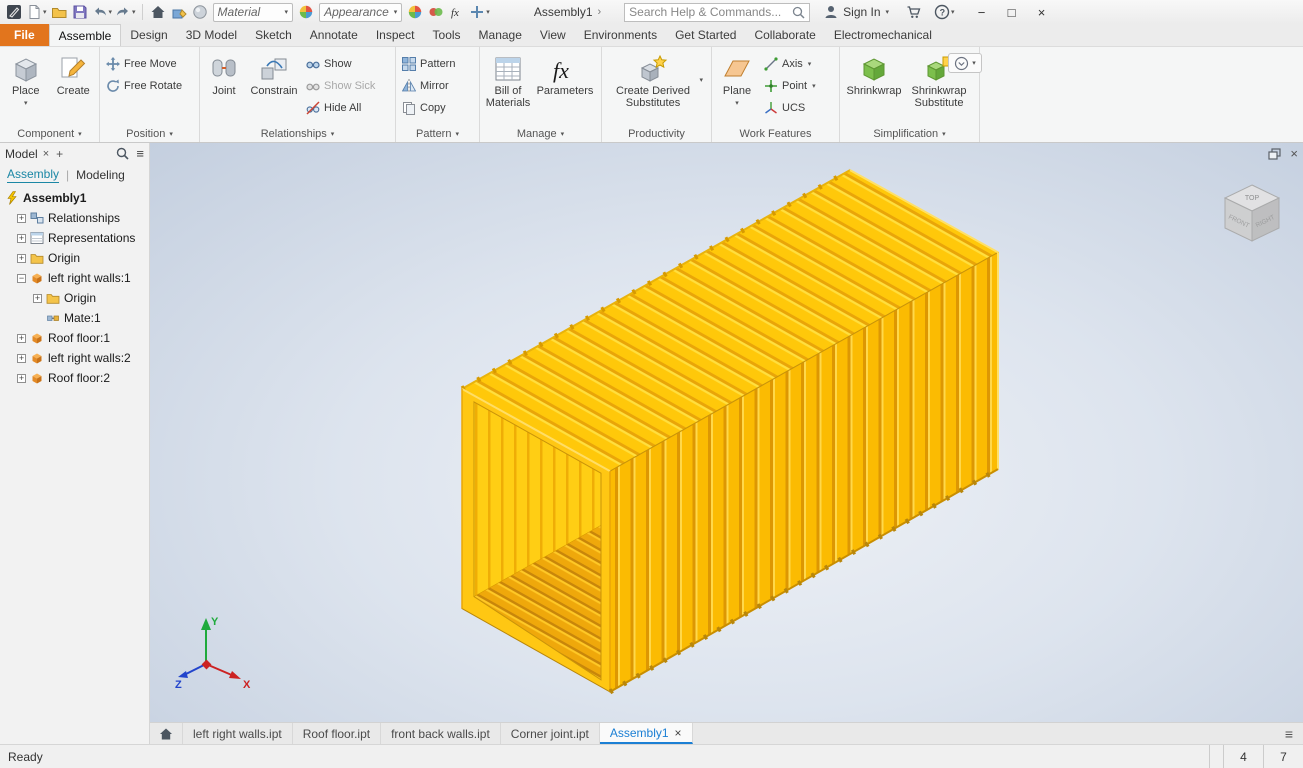 The height and width of the screenshot is (768, 1303). I want to click on simplification-group-label: Simplification ▾, so click(909, 133).